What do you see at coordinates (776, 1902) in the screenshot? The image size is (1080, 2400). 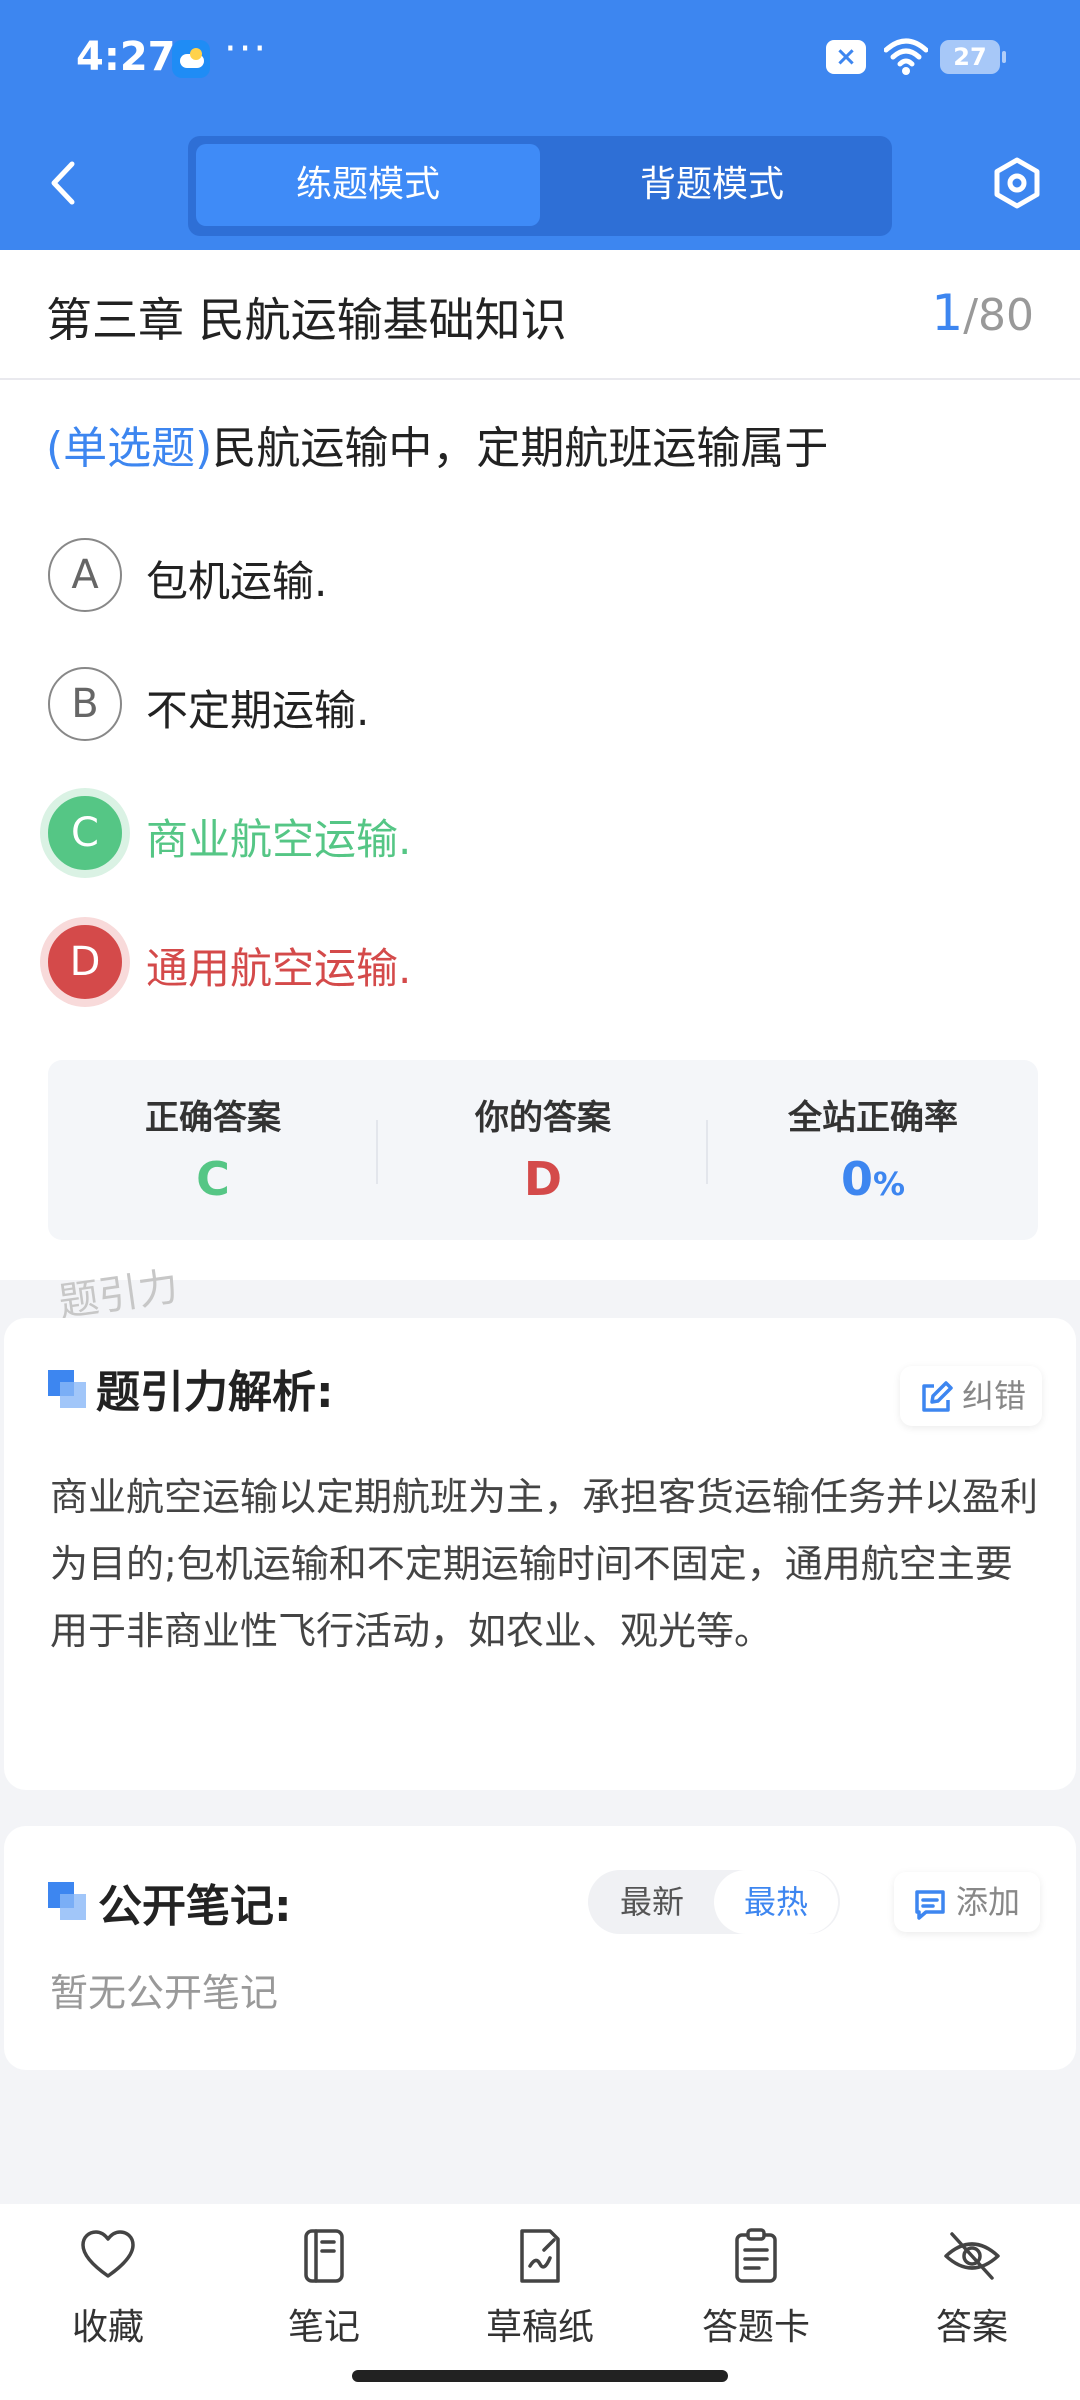 I see `sort-hottest: 最热` at bounding box center [776, 1902].